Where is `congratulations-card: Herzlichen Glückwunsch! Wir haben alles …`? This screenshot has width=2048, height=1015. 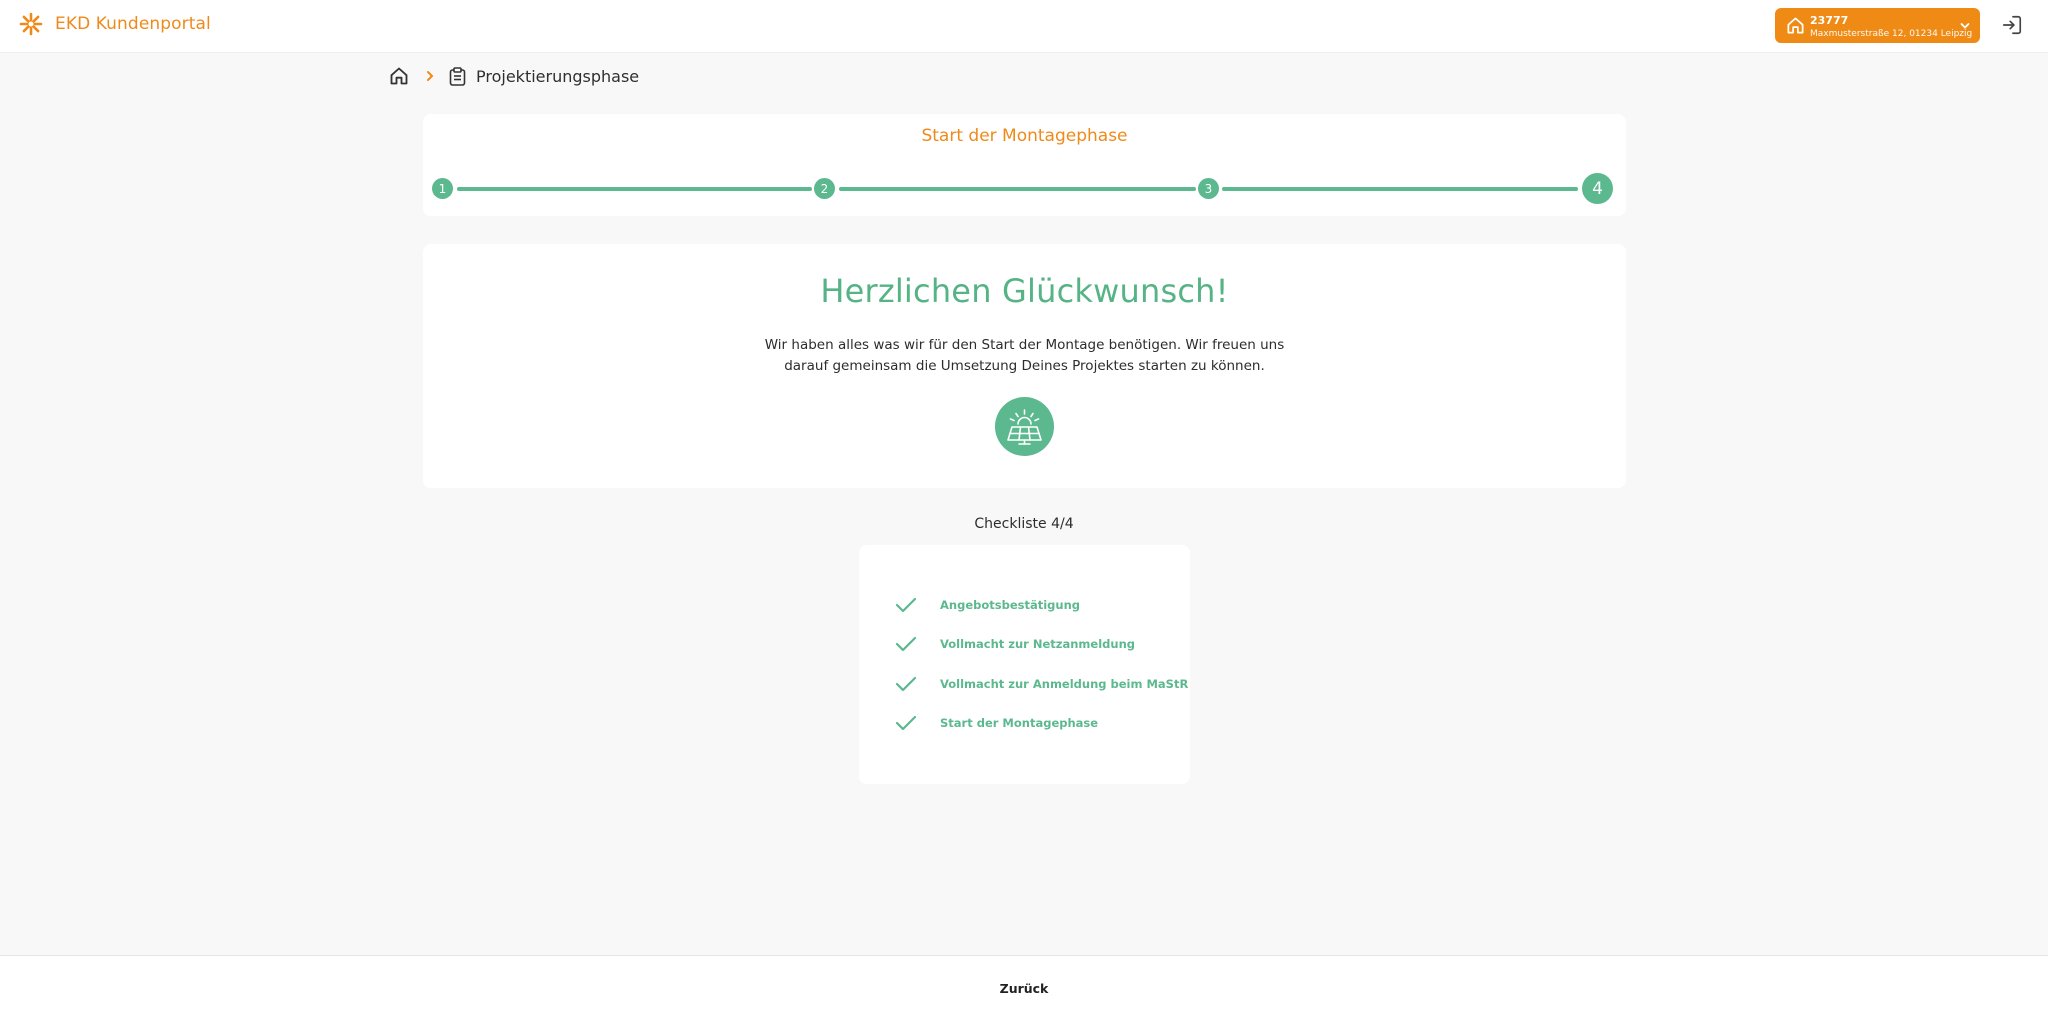
congratulations-card: Herzlichen Glückwunsch! Wir haben alles … is located at coordinates (1024, 366).